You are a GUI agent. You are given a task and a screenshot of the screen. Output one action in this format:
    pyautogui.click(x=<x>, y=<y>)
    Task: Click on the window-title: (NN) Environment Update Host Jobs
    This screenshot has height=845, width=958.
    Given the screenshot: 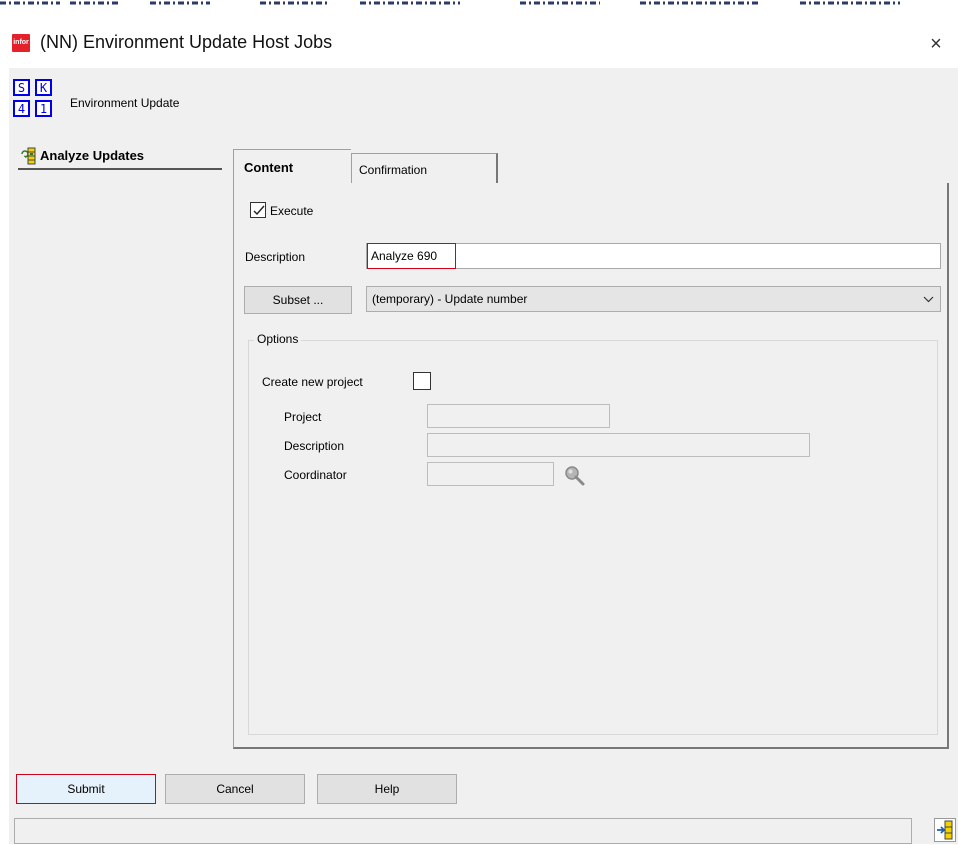 What is the action you would take?
    pyautogui.click(x=186, y=42)
    